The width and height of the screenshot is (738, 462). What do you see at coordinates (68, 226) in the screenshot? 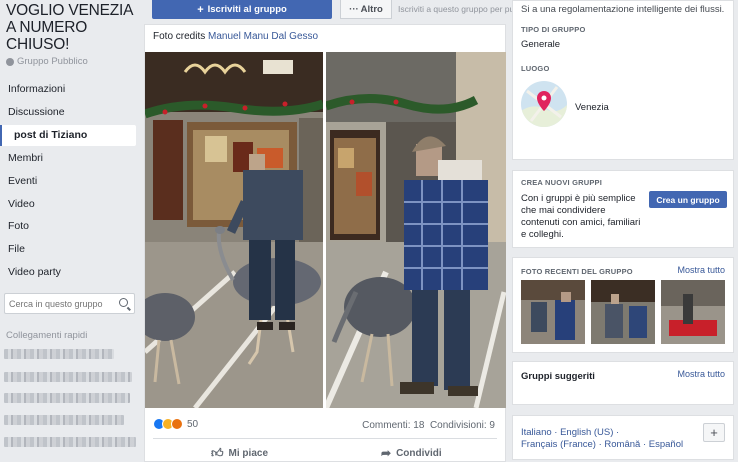
I see `sidebar-item-foto: Foto` at bounding box center [68, 226].